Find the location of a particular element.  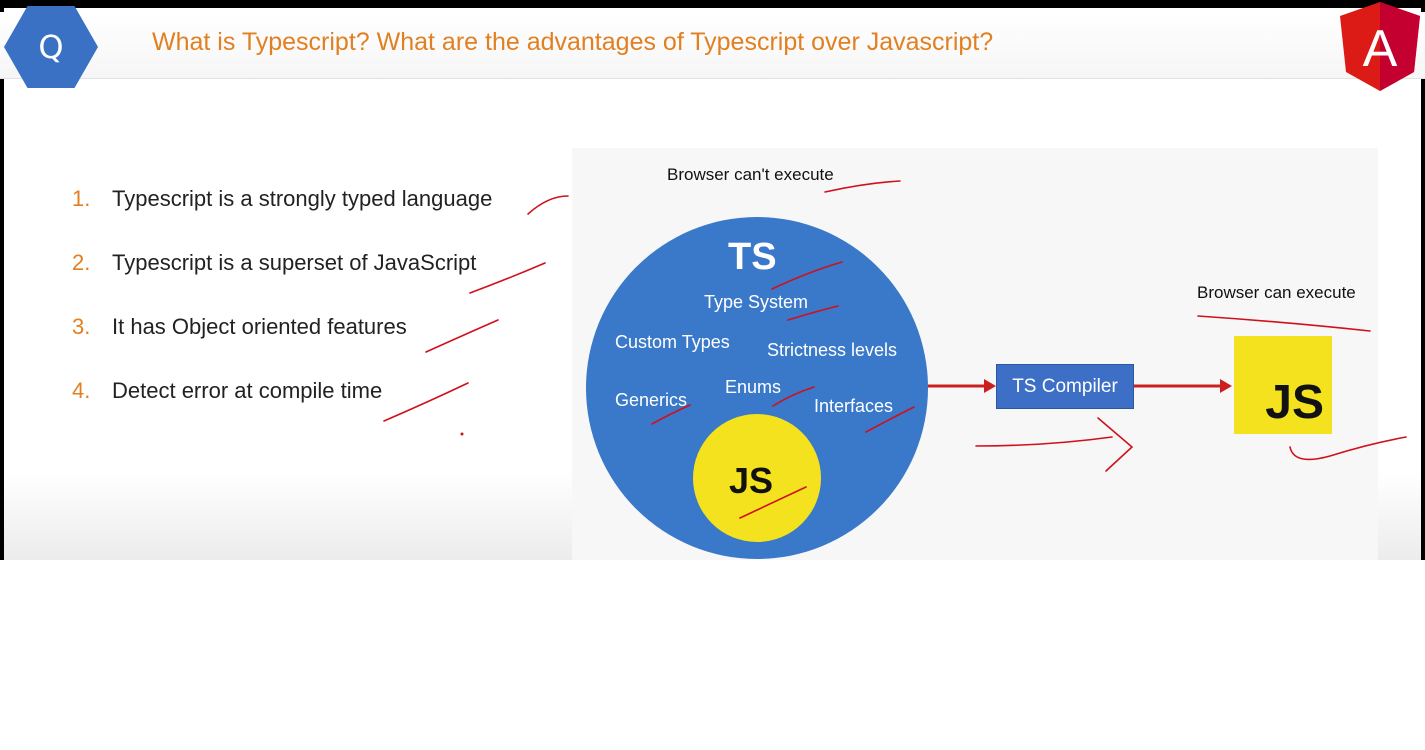

feature-enums: Enums is located at coordinates (753, 387).